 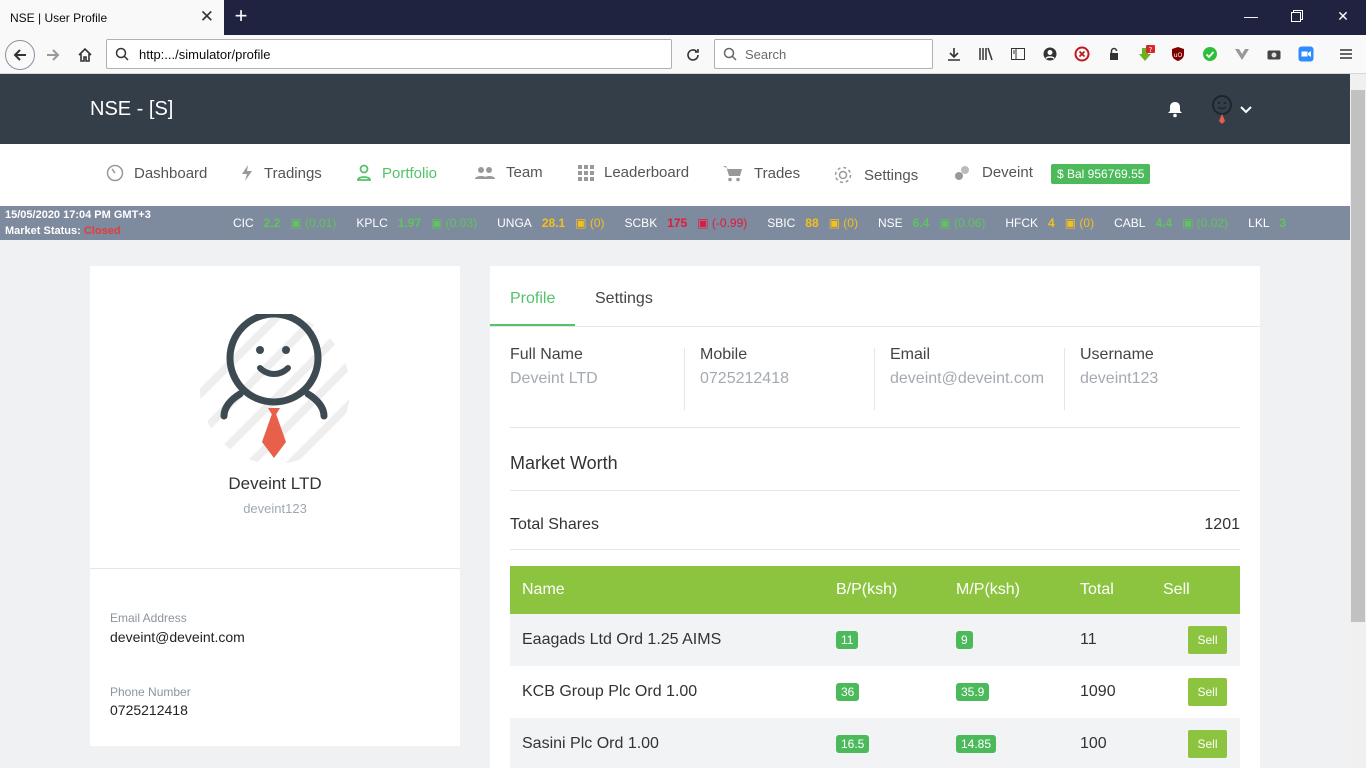 I want to click on market-price-cell: 9, so click(x=1006, y=640).